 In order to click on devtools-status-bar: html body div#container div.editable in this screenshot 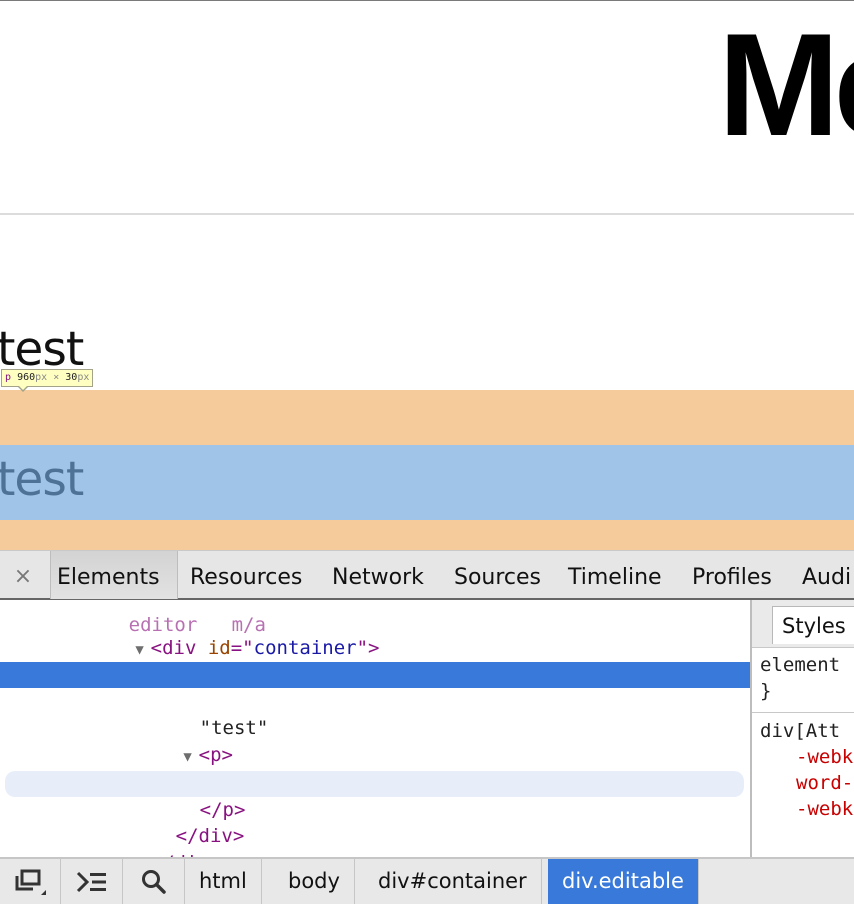, I will do `click(427, 880)`.